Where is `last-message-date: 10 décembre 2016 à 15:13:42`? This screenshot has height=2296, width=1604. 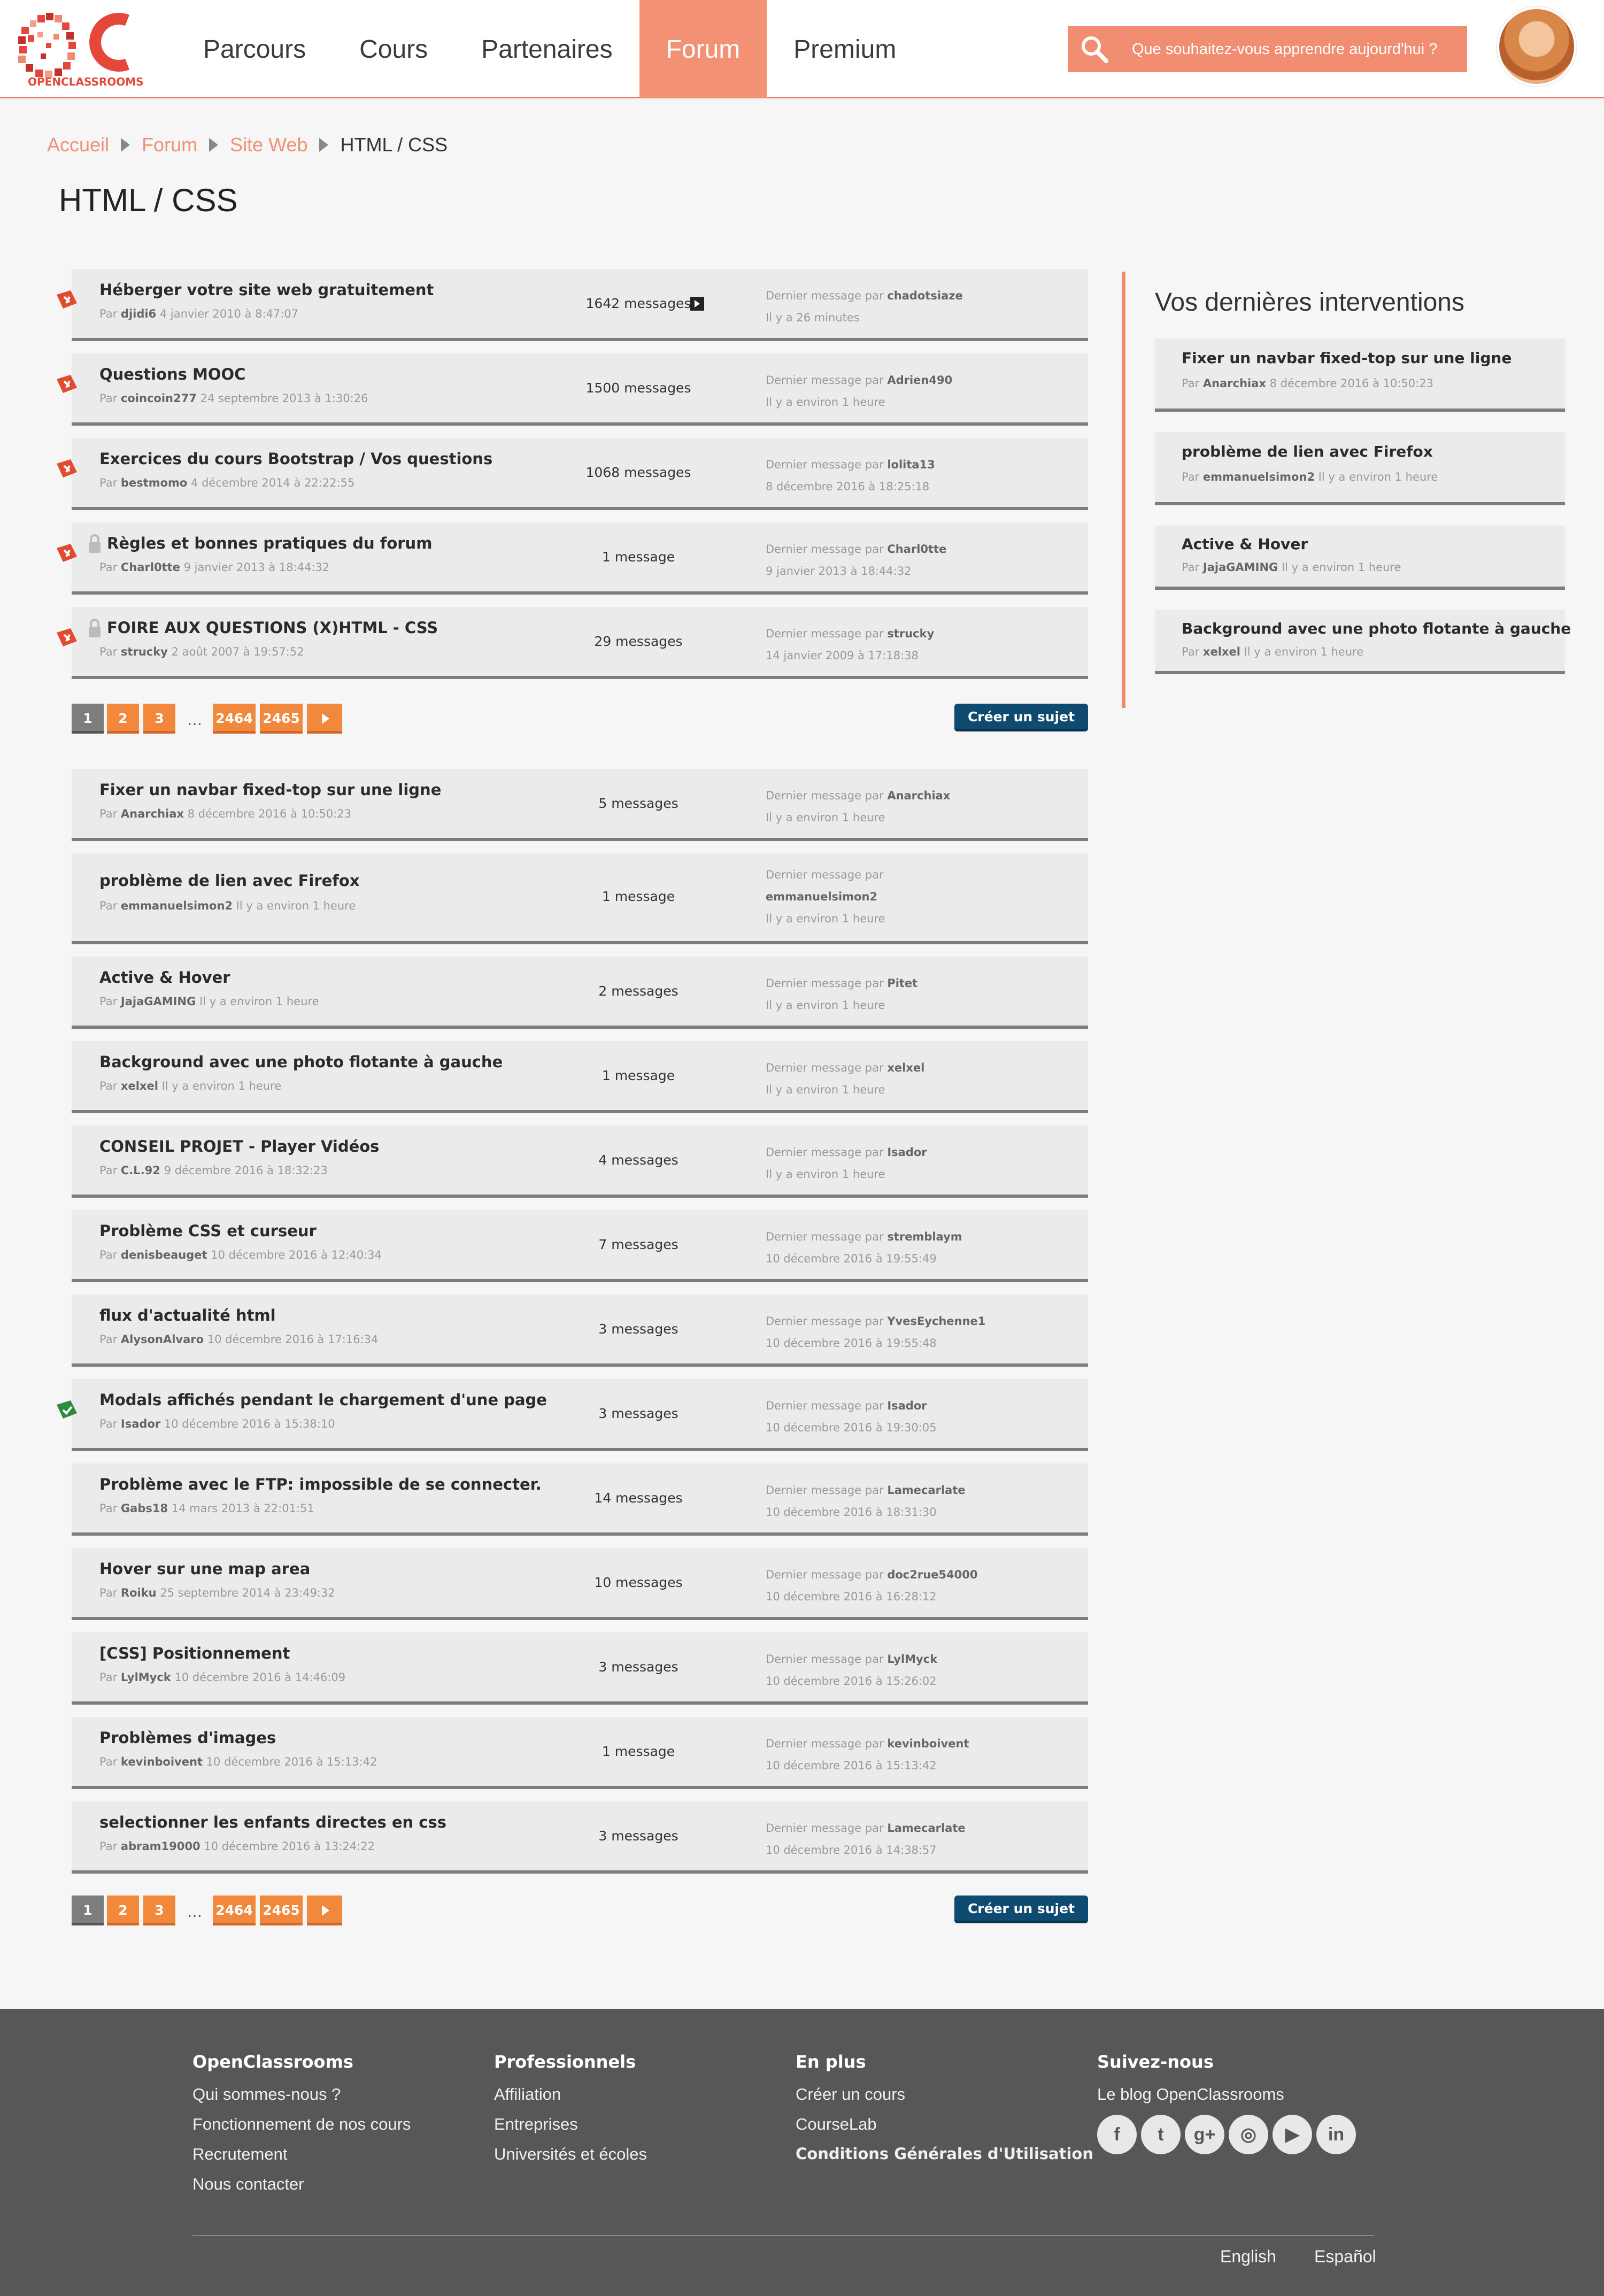
last-message-date: 10 décembre 2016 à 15:13:42 is located at coordinates (867, 1766).